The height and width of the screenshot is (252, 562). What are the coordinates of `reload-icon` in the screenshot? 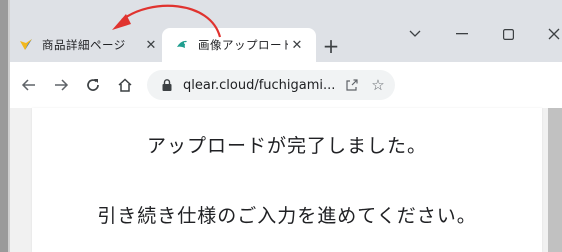 It's located at (93, 85).